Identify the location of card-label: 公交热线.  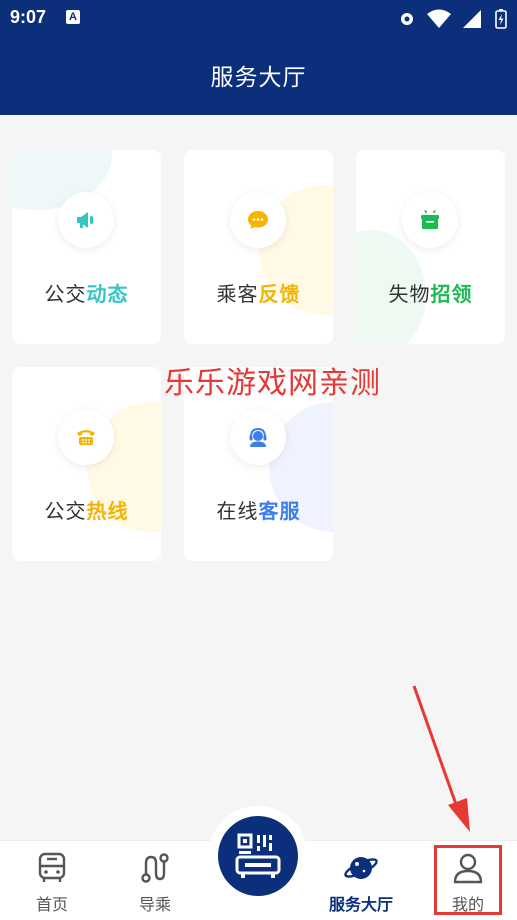
(86, 509).